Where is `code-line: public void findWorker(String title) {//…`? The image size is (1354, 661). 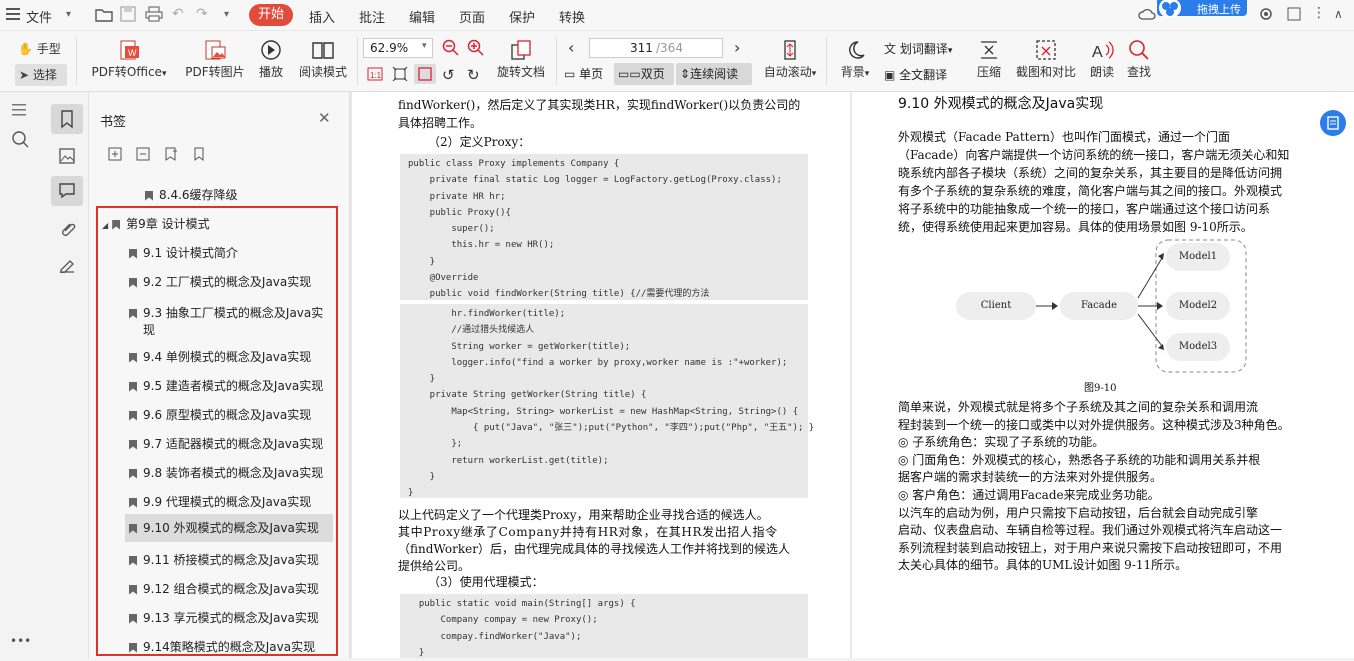 code-line: public void findWorker(String title) {//… is located at coordinates (559, 294).